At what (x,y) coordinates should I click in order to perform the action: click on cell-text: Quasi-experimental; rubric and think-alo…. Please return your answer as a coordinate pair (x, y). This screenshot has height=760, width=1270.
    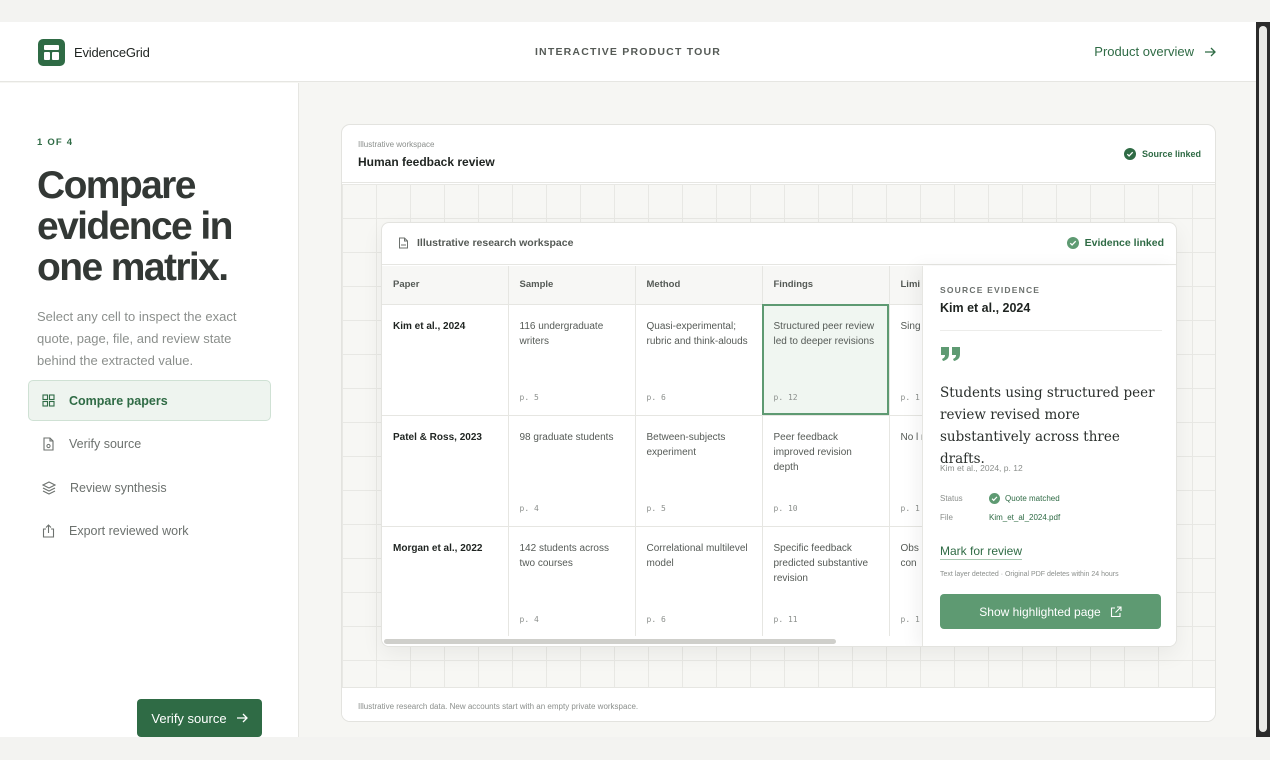
    Looking at the image, I should click on (697, 333).